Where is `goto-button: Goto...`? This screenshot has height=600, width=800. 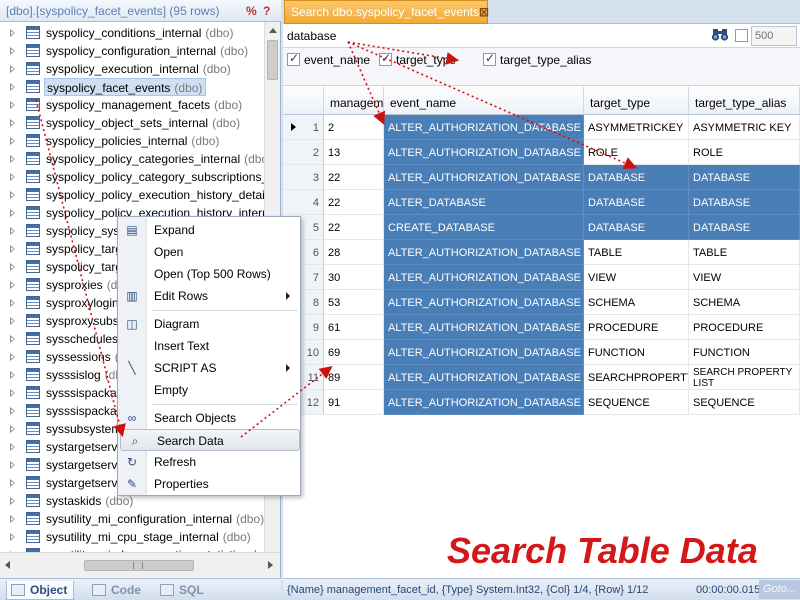 goto-button: Goto... is located at coordinates (779, 589).